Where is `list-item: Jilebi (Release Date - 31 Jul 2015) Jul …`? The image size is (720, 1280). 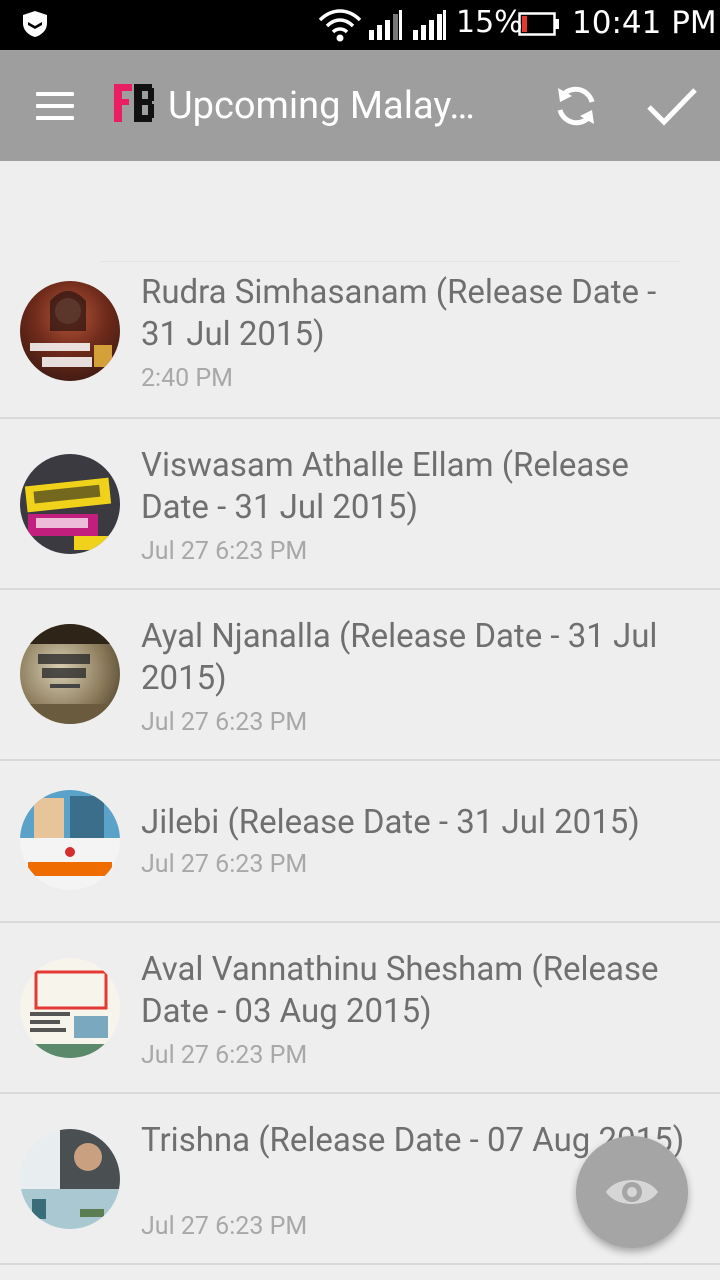
list-item: Jilebi (Release Date - 31 Jul 2015) Jul … is located at coordinates (360, 842).